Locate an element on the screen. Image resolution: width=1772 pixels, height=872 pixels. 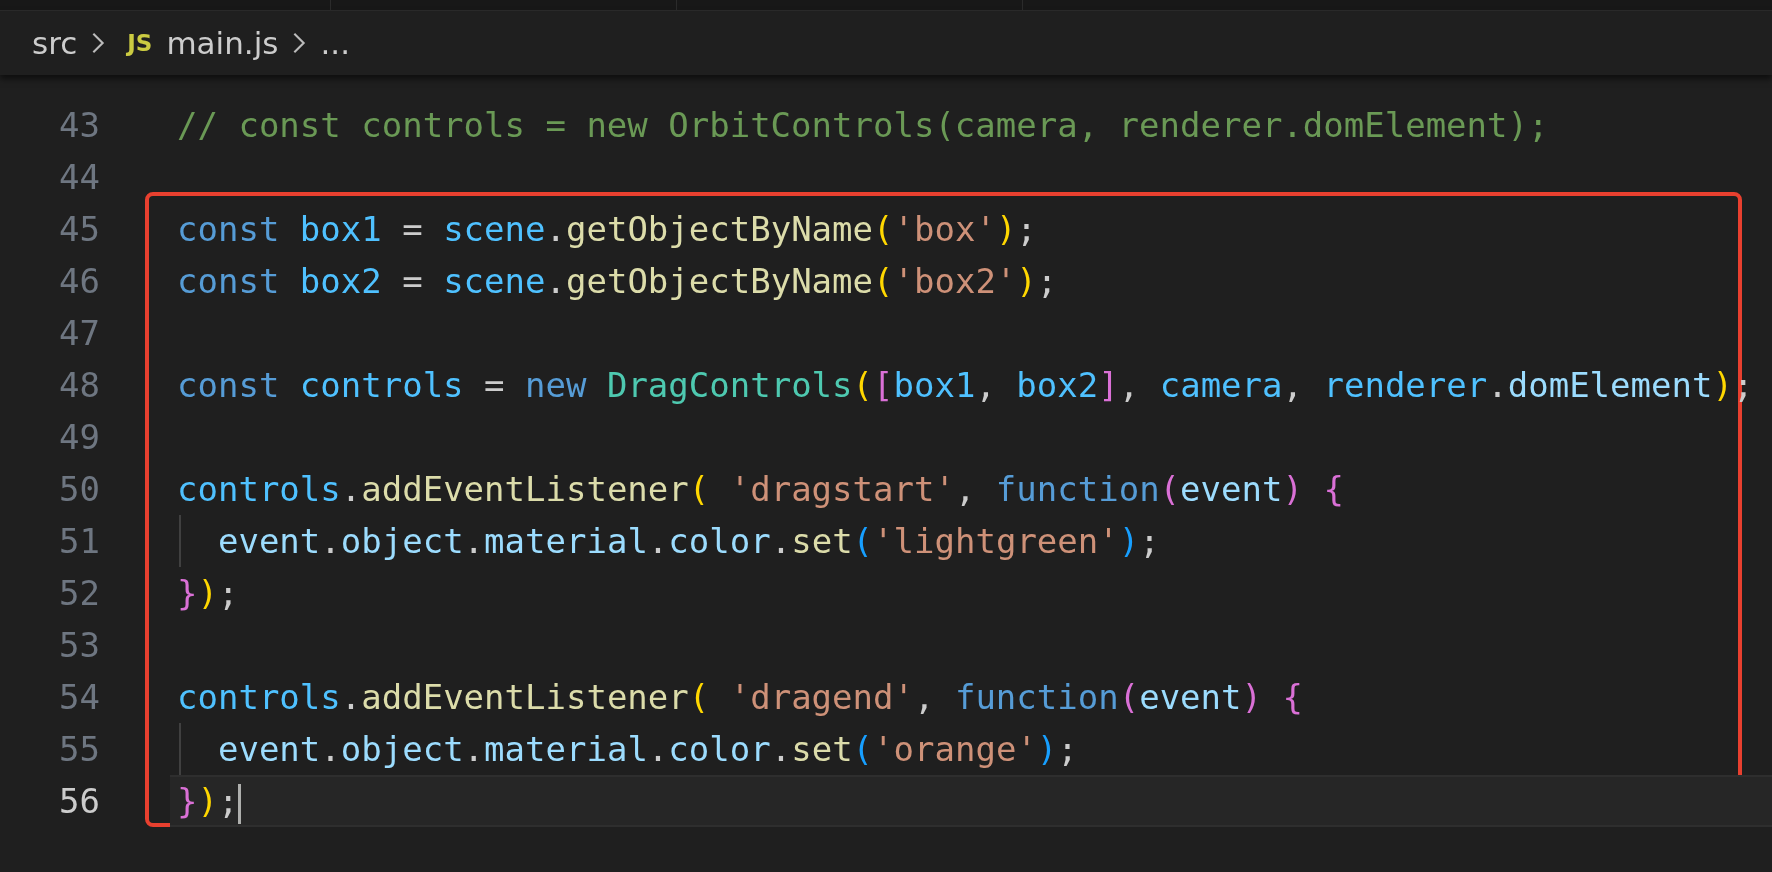
line-number: 54 is located at coordinates (79, 697).